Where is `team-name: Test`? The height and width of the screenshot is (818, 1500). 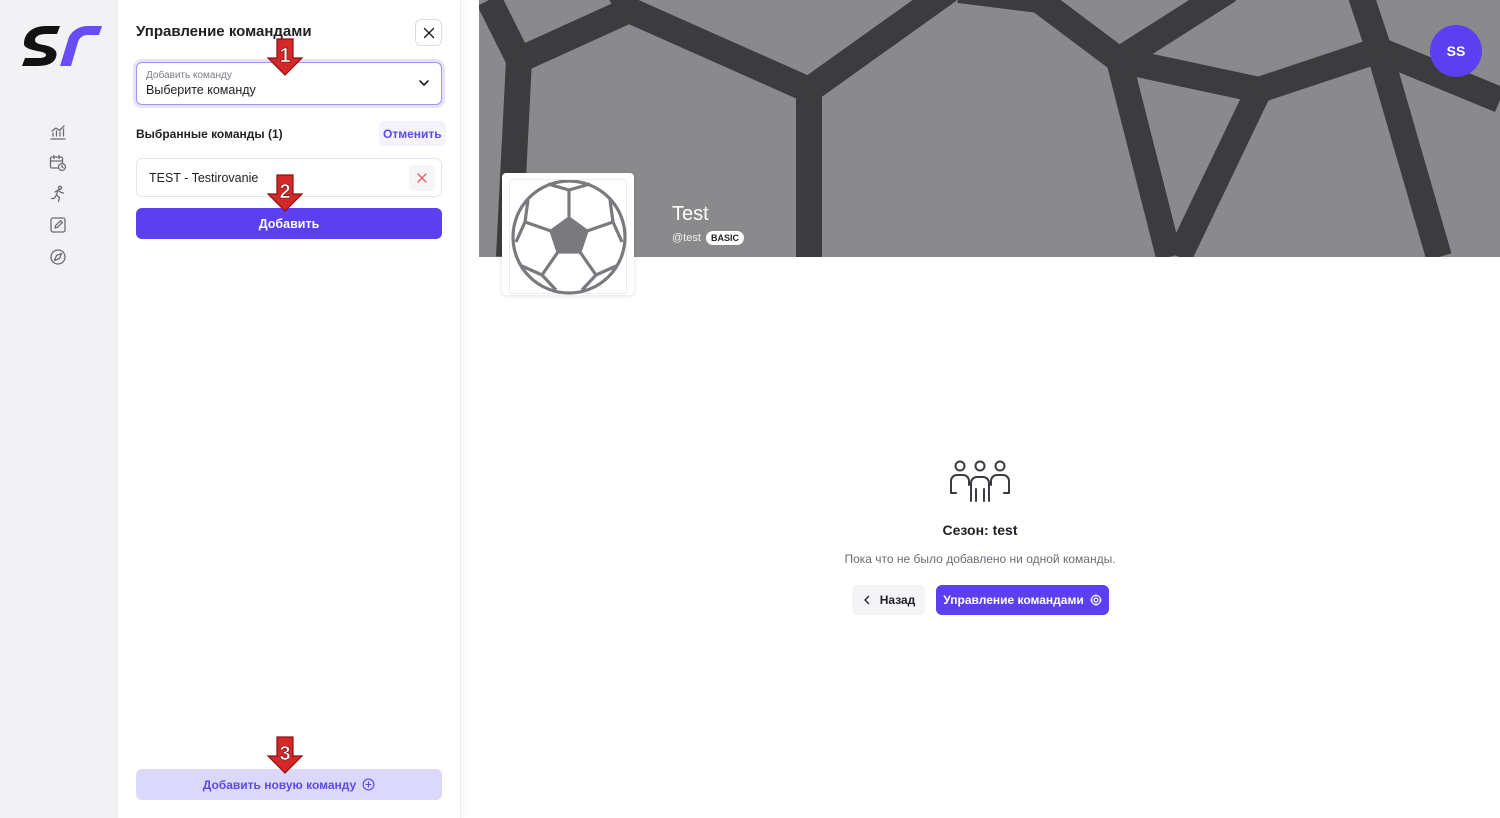 team-name: Test is located at coordinates (690, 214).